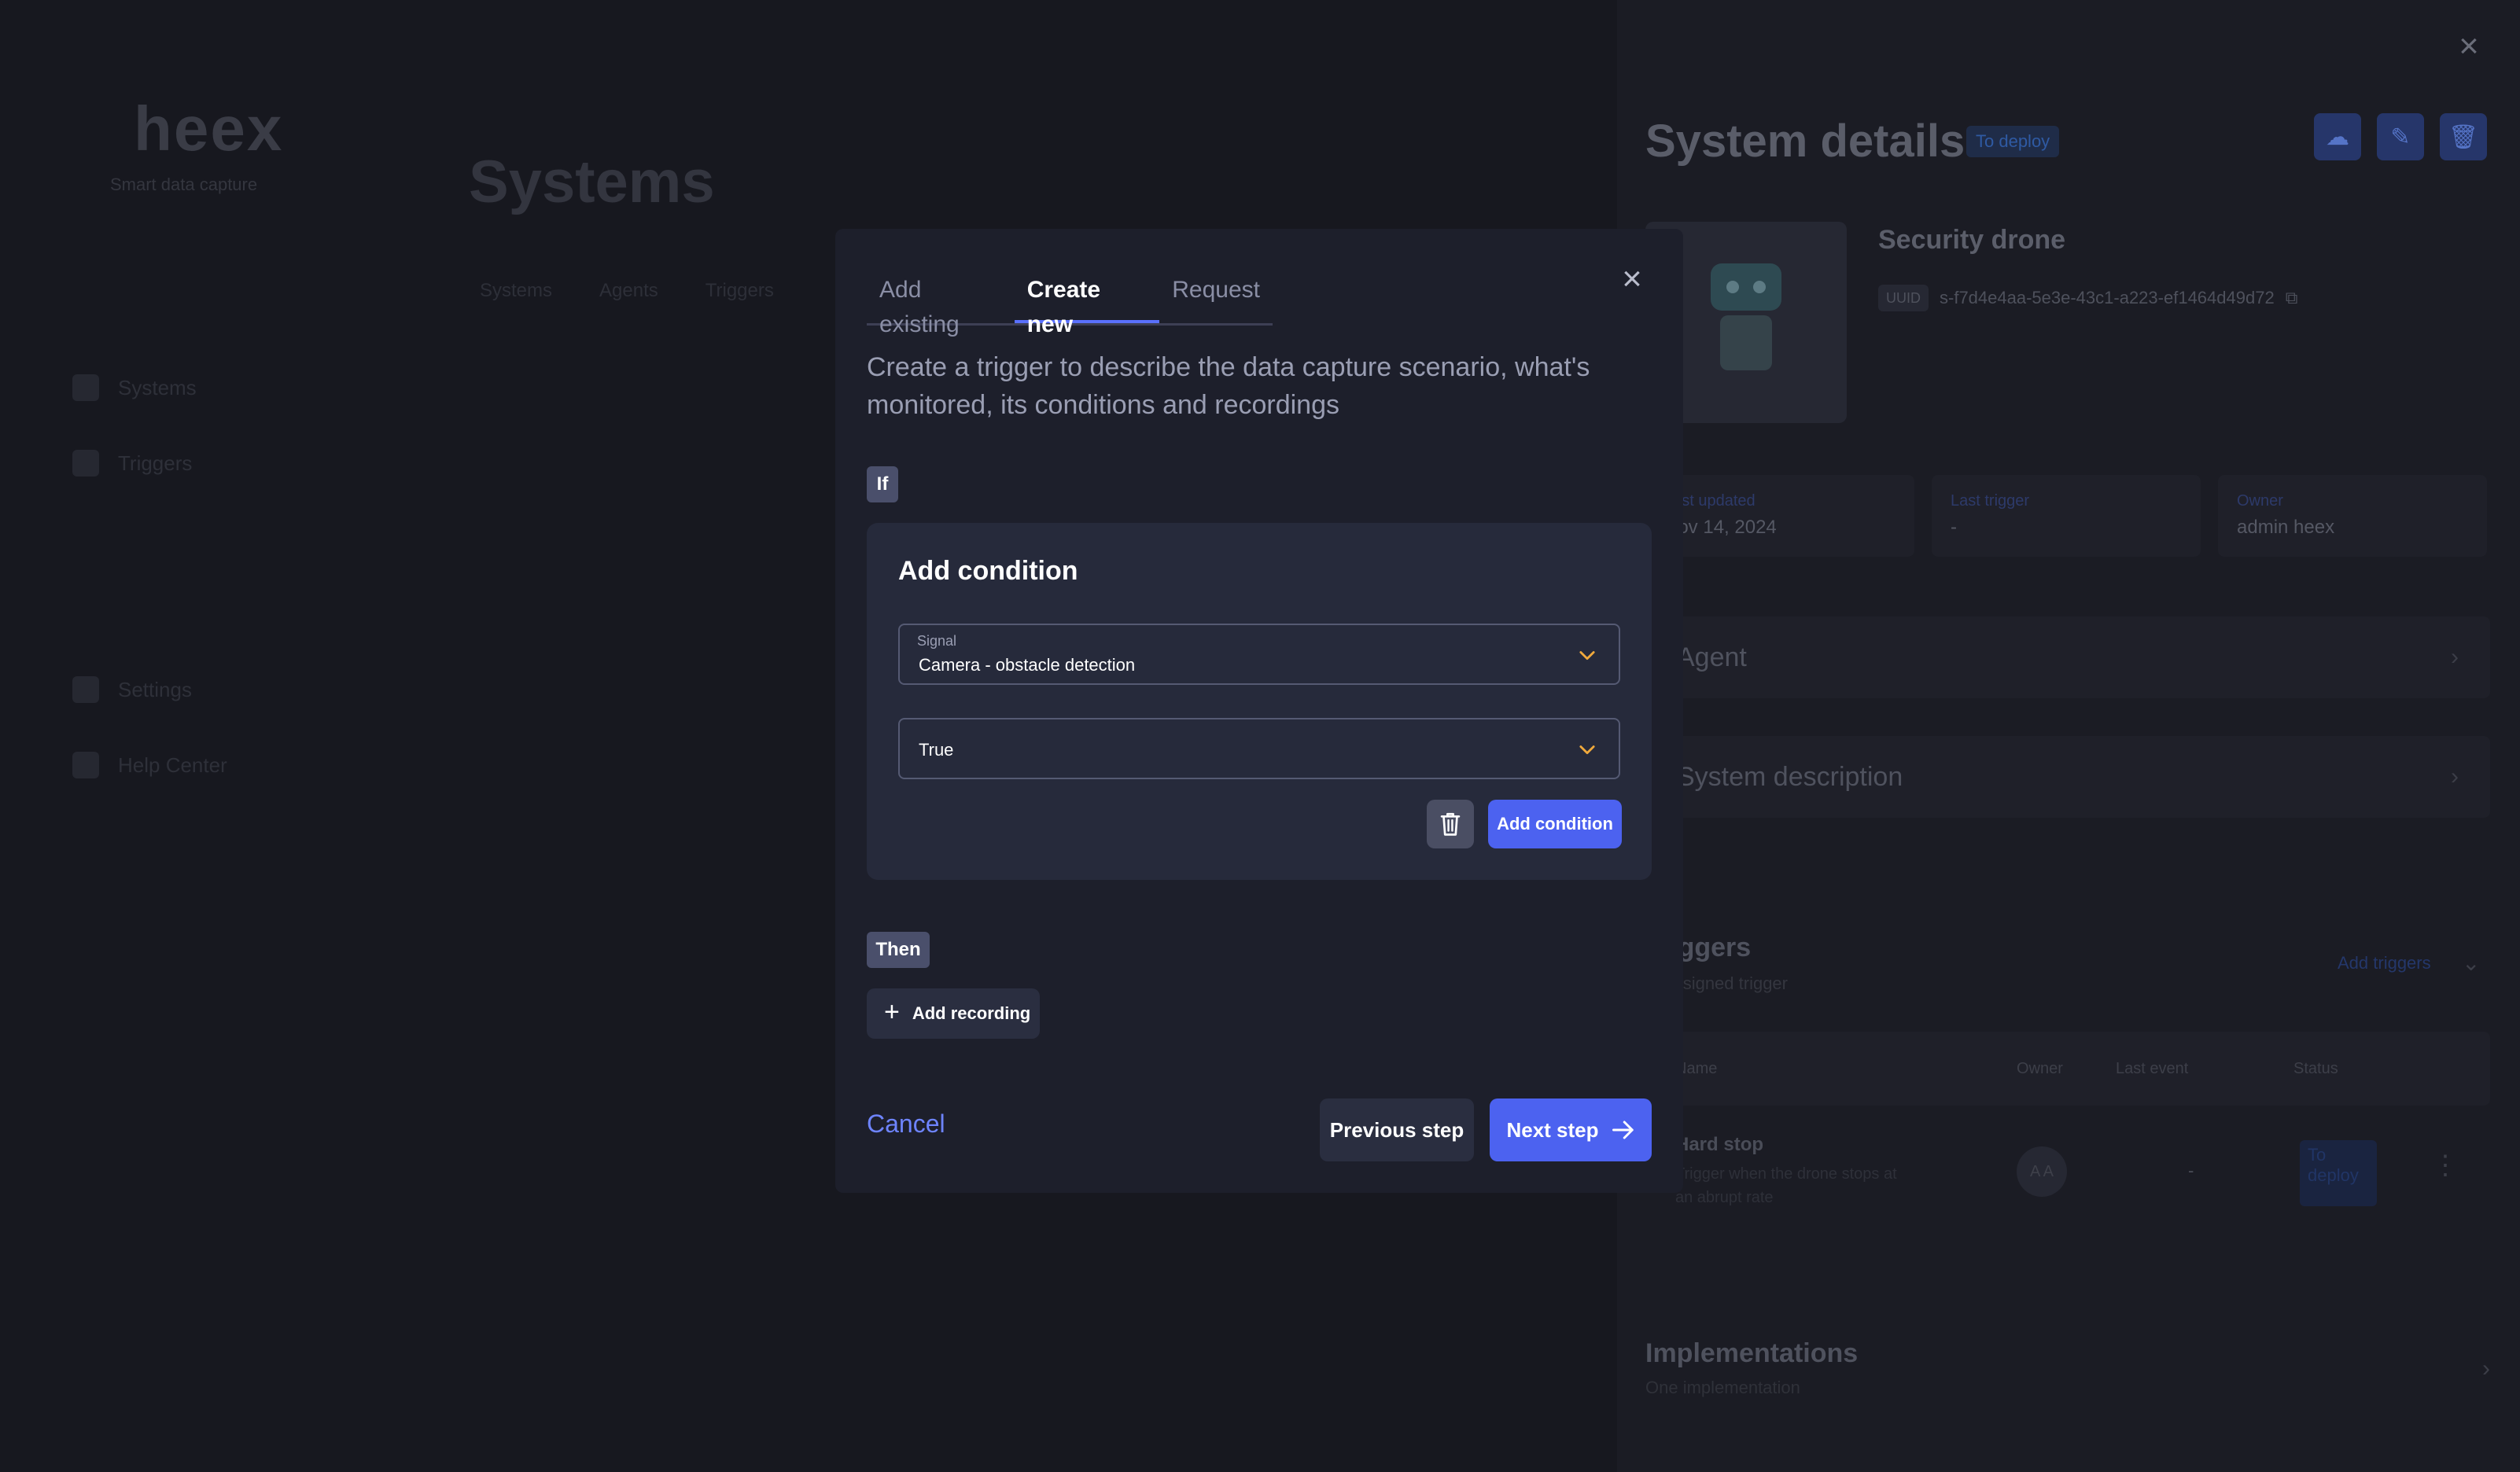 The width and height of the screenshot is (2520, 1472). What do you see at coordinates (906, 1125) in the screenshot?
I see `cancel-button: Cancel` at bounding box center [906, 1125].